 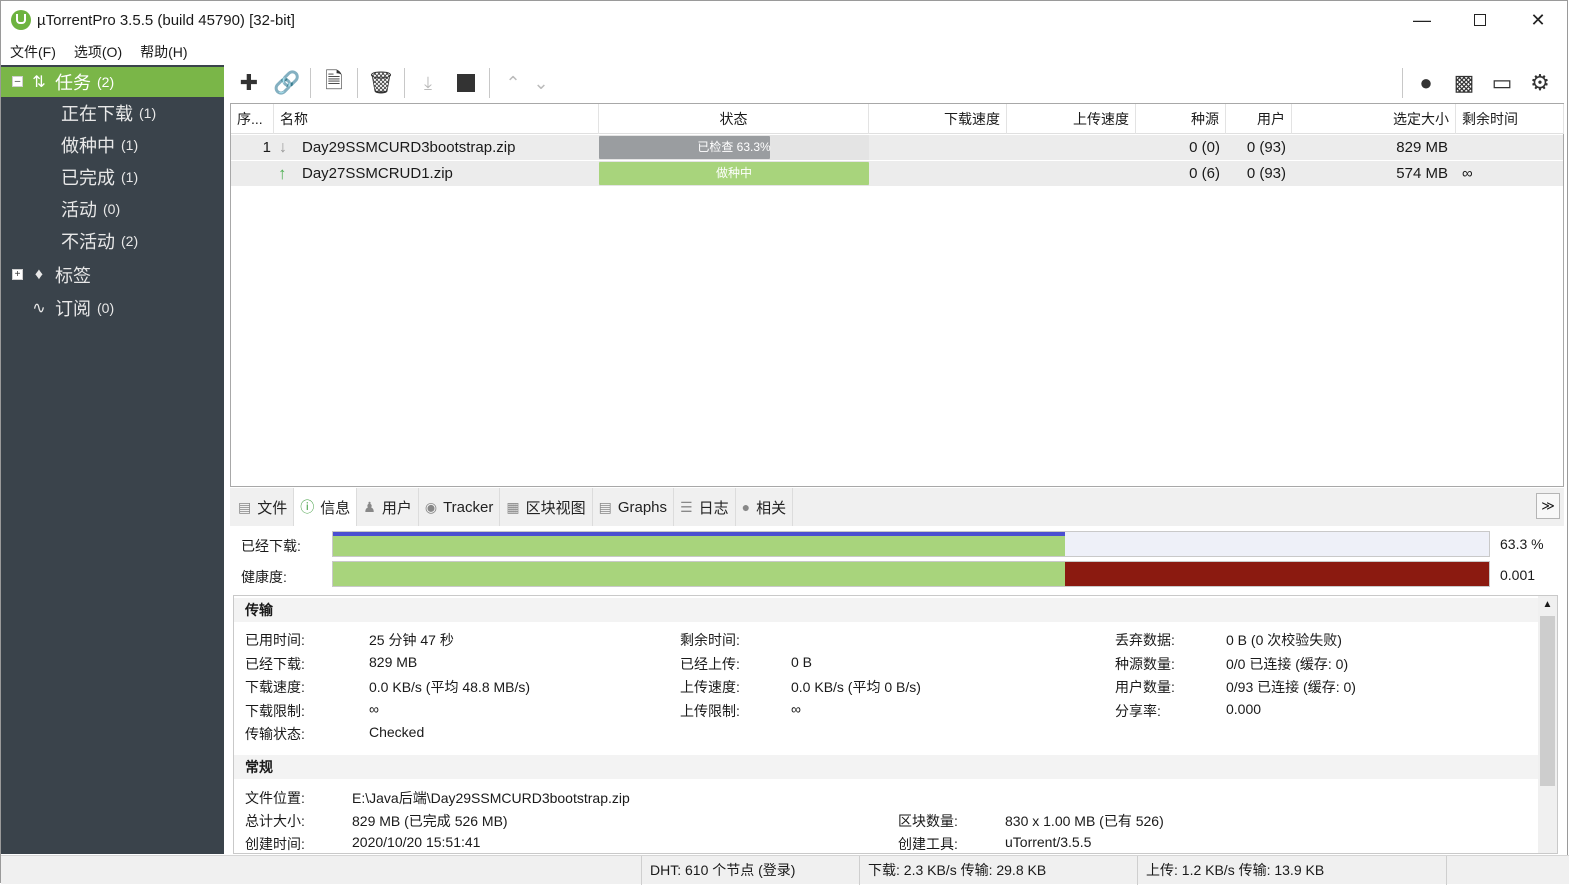 What do you see at coordinates (1464, 83) in the screenshot?
I see `chat-icon: ▩` at bounding box center [1464, 83].